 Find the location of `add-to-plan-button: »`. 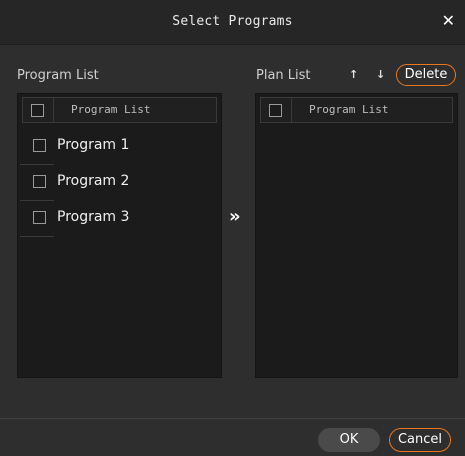

add-to-plan-button: » is located at coordinates (235, 216).